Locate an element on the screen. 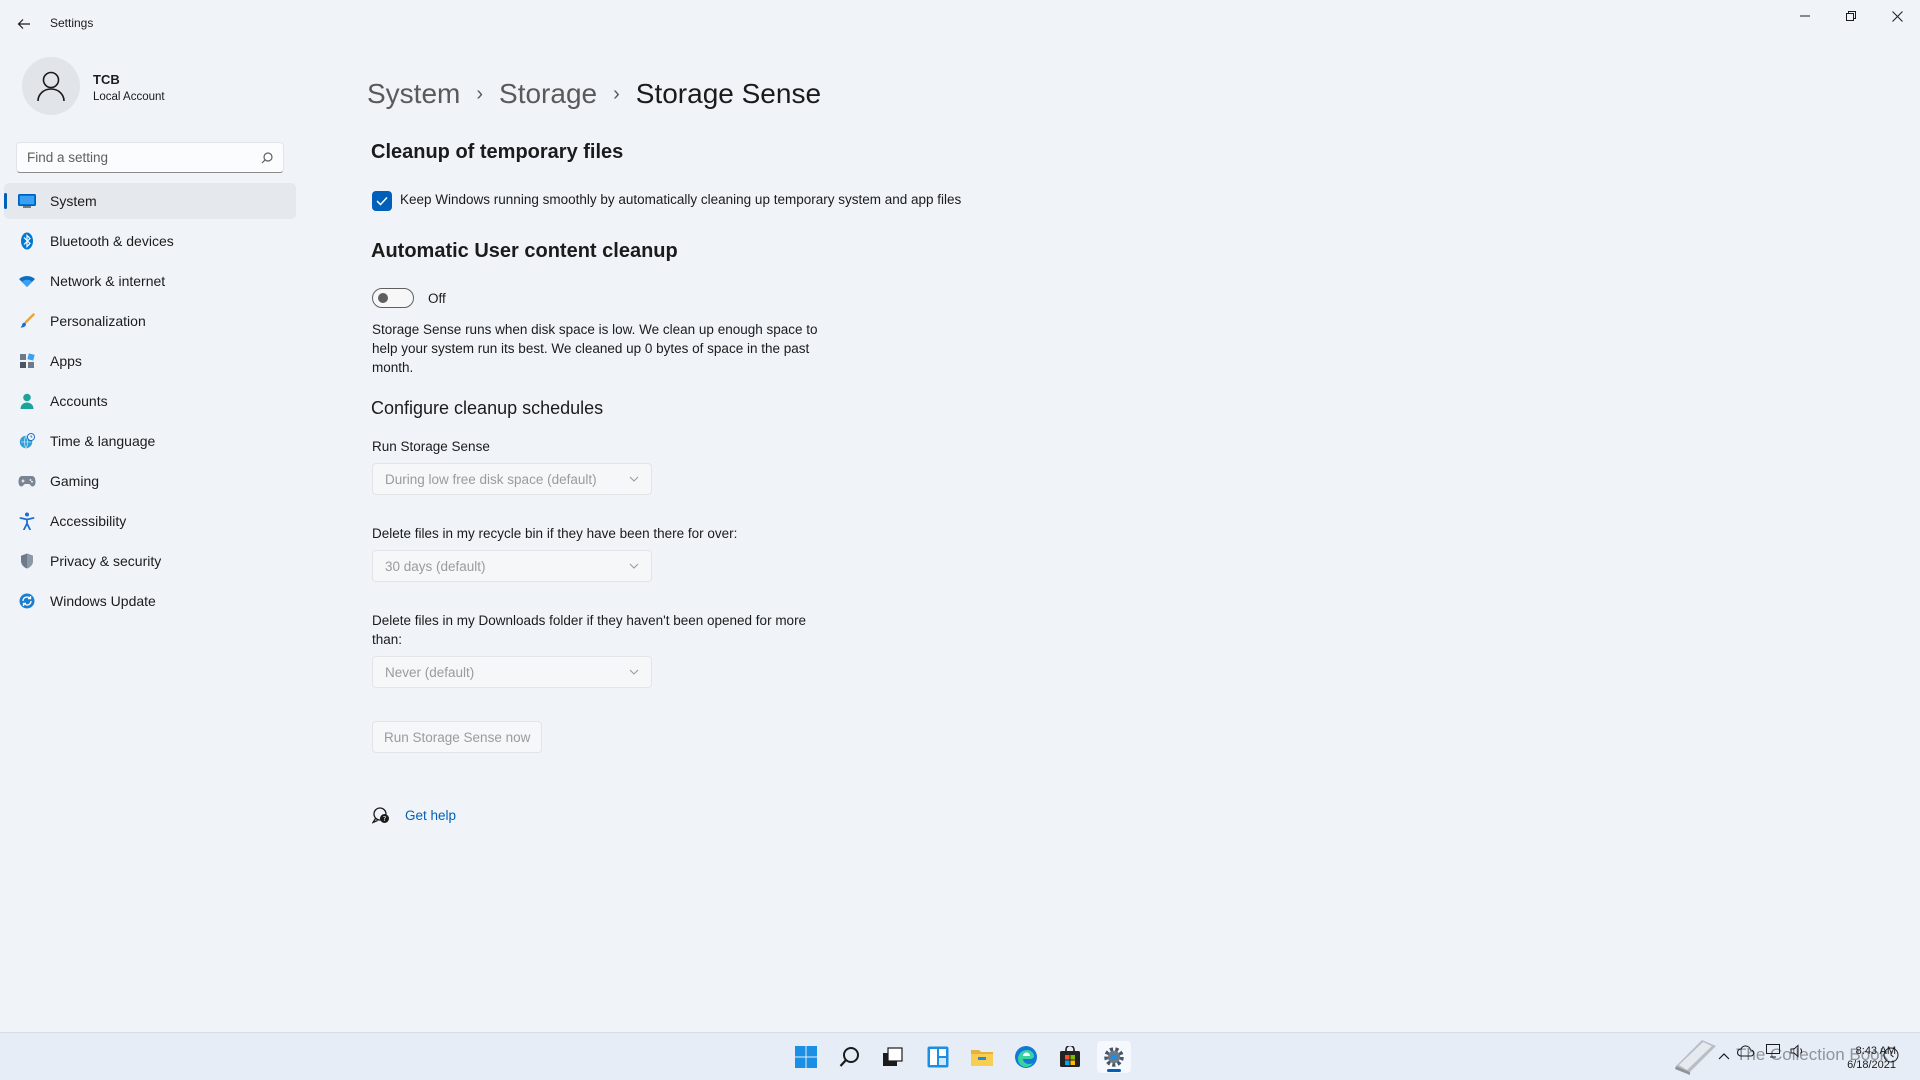 This screenshot has width=1920, height=1080. sidebar-item-privacy-security: Privacy & security is located at coordinates (150, 561).